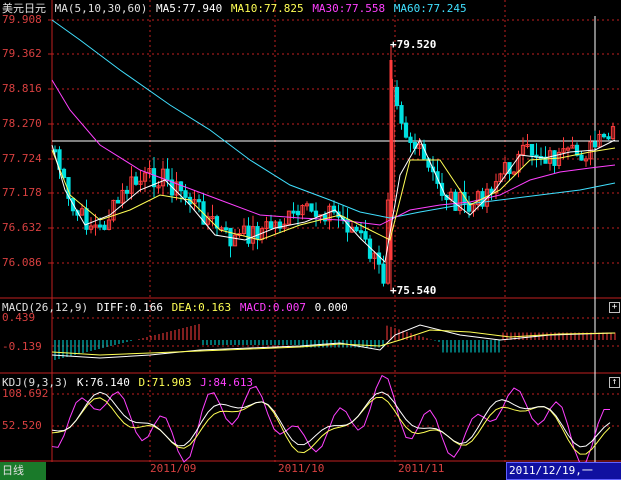 This screenshot has width=621, height=480. I want to click on cursor-date-box: 2011/12/19,一, so click(563, 471).